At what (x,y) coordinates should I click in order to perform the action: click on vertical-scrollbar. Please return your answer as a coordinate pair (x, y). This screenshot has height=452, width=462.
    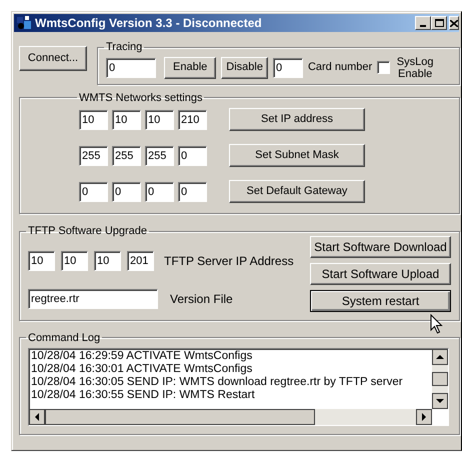
    Looking at the image, I should click on (440, 379).